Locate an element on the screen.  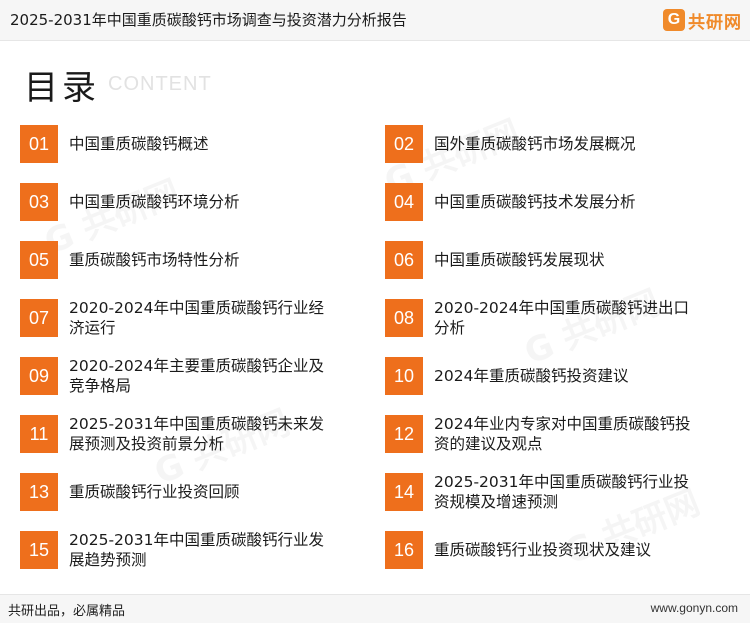
brand-logo: G 共研网 is located at coordinates (702, 20).